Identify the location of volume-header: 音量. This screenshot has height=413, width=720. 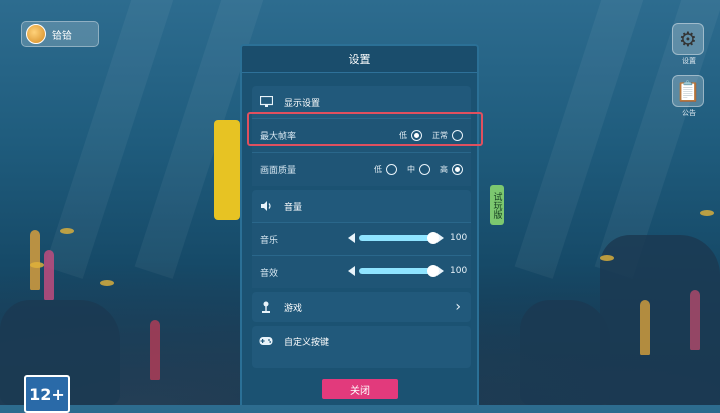
(361, 206).